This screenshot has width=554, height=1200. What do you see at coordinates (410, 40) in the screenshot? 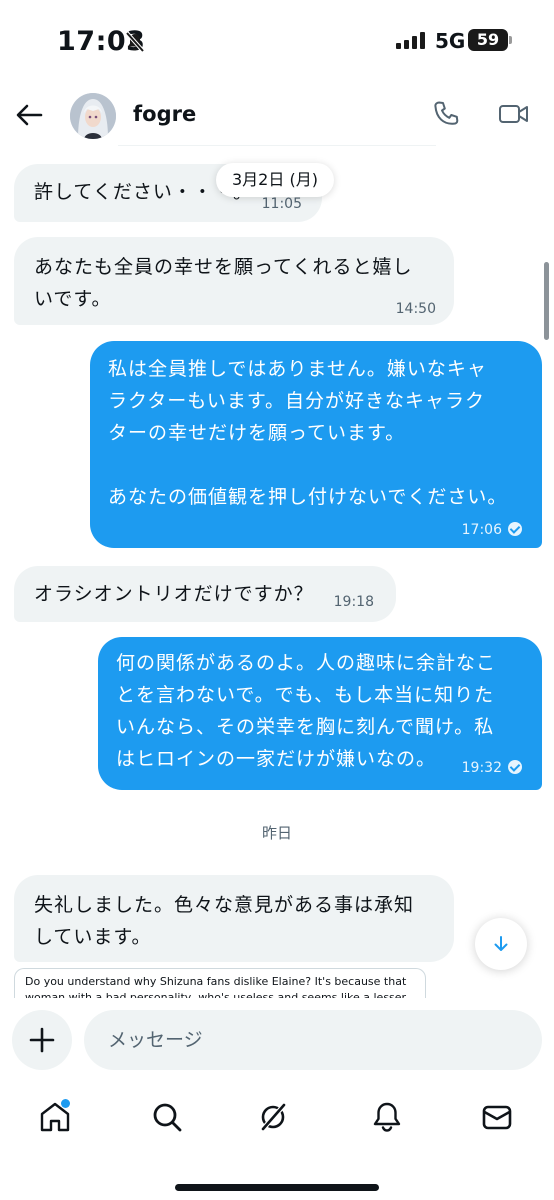
I see `cellular-signal-icon` at bounding box center [410, 40].